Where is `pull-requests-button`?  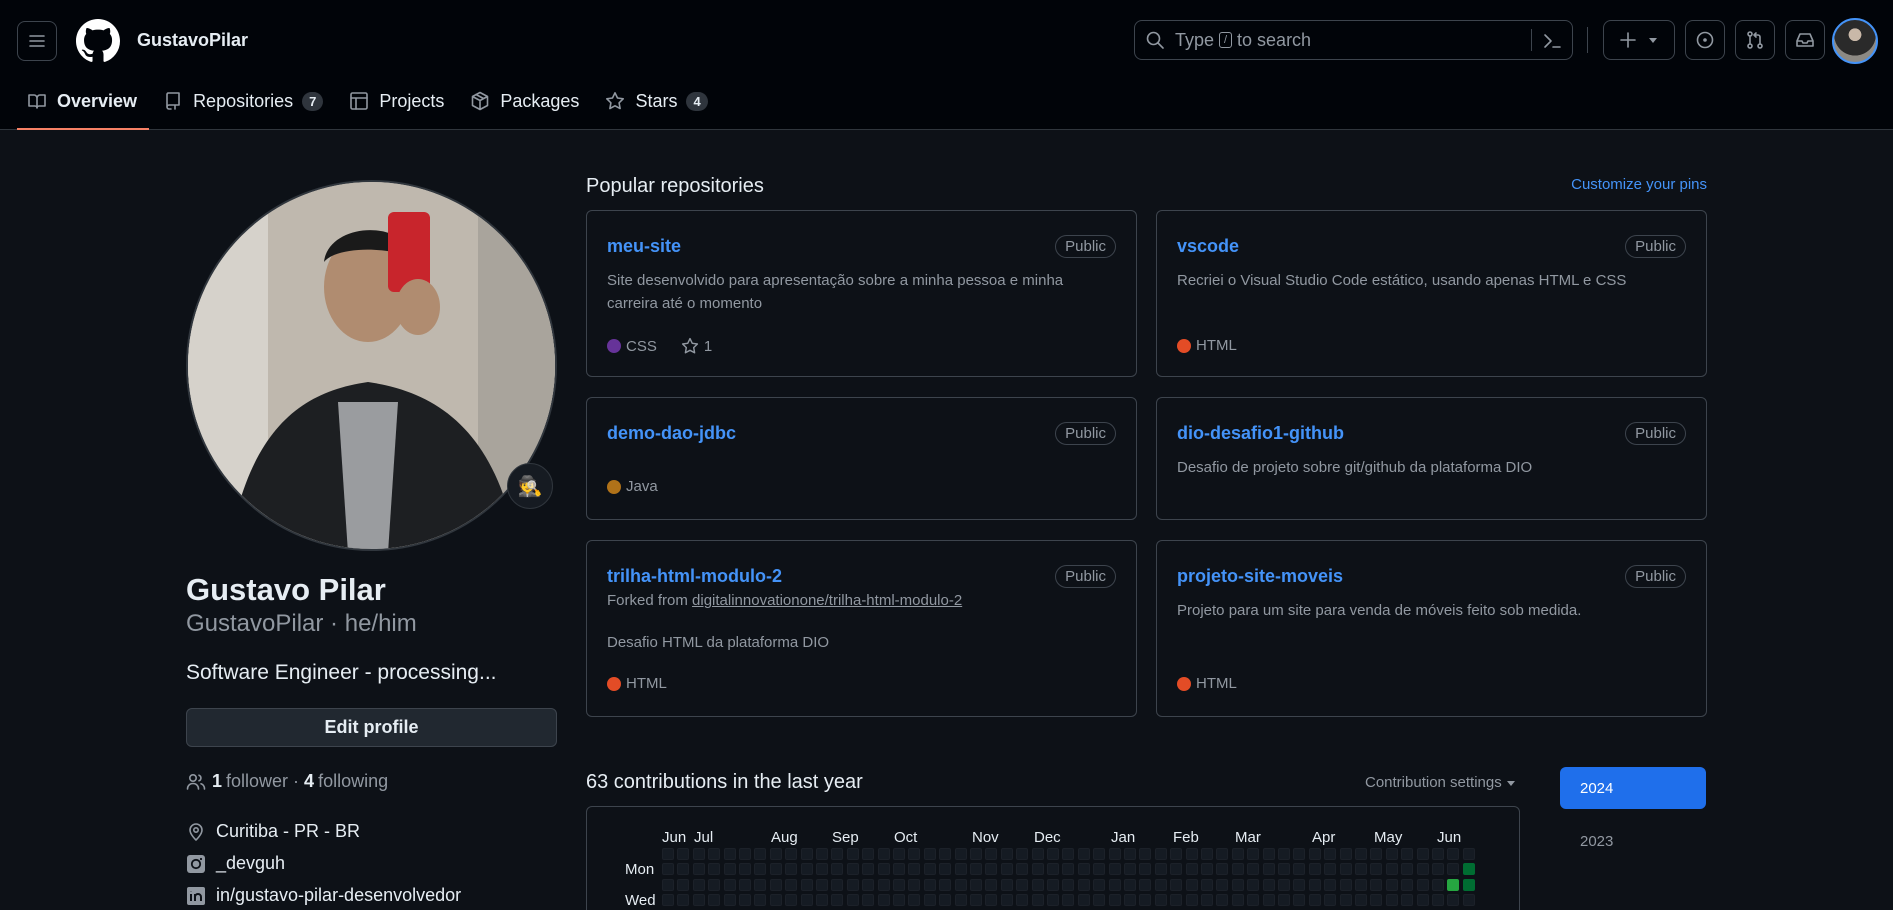 pull-requests-button is located at coordinates (1755, 40).